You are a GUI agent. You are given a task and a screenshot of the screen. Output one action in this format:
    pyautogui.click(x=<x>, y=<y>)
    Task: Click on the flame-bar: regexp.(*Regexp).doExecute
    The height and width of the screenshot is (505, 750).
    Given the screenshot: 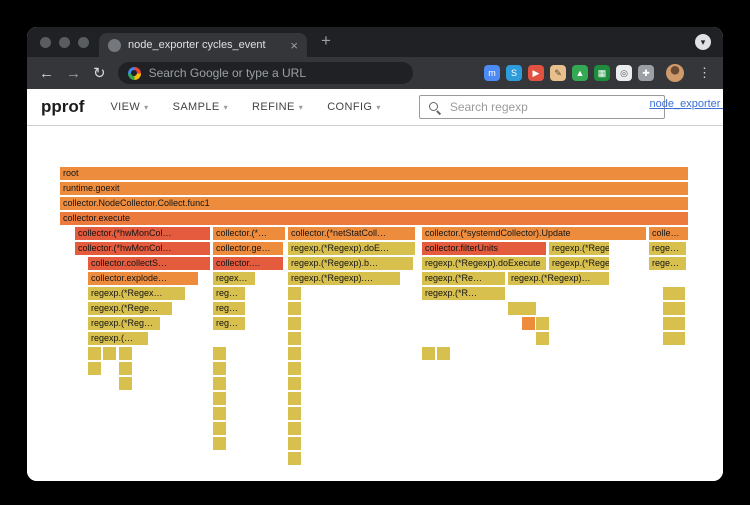 What is the action you would take?
    pyautogui.click(x=484, y=263)
    